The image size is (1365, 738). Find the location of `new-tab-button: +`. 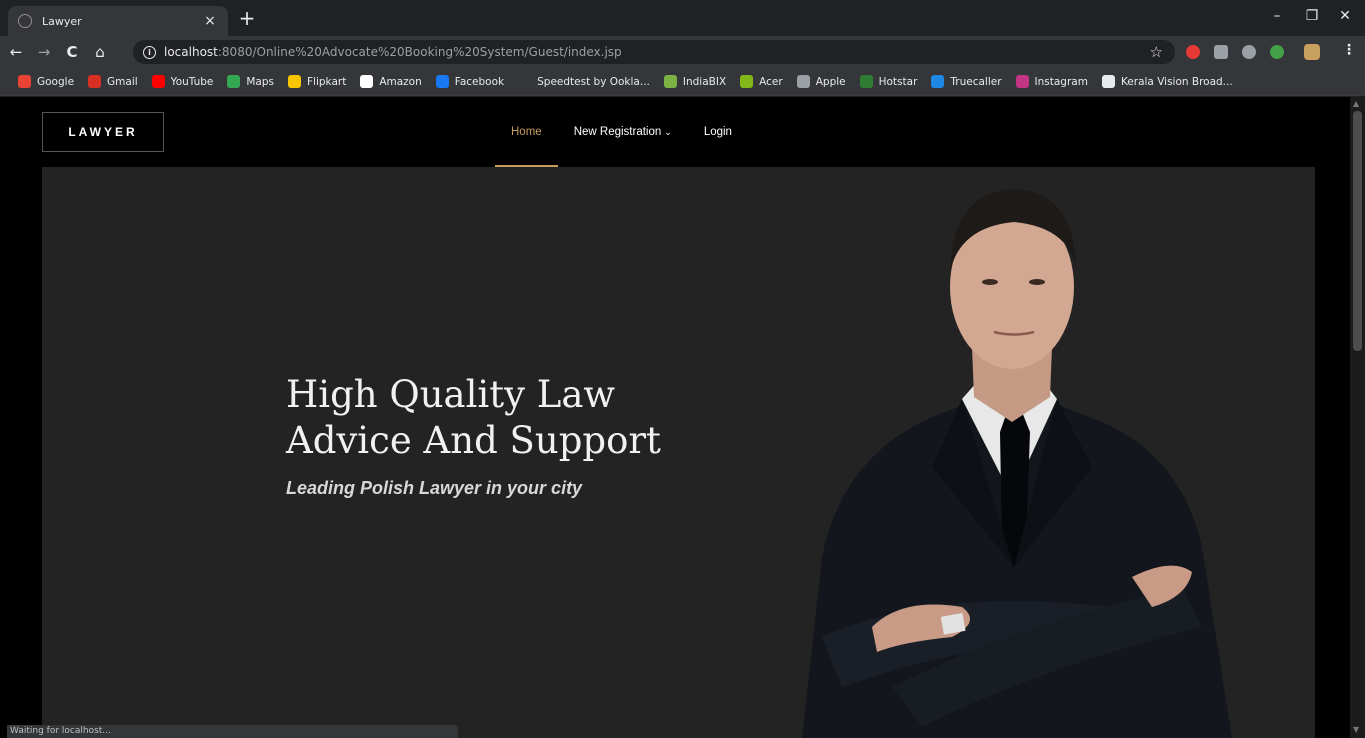

new-tab-button: + is located at coordinates (247, 18).